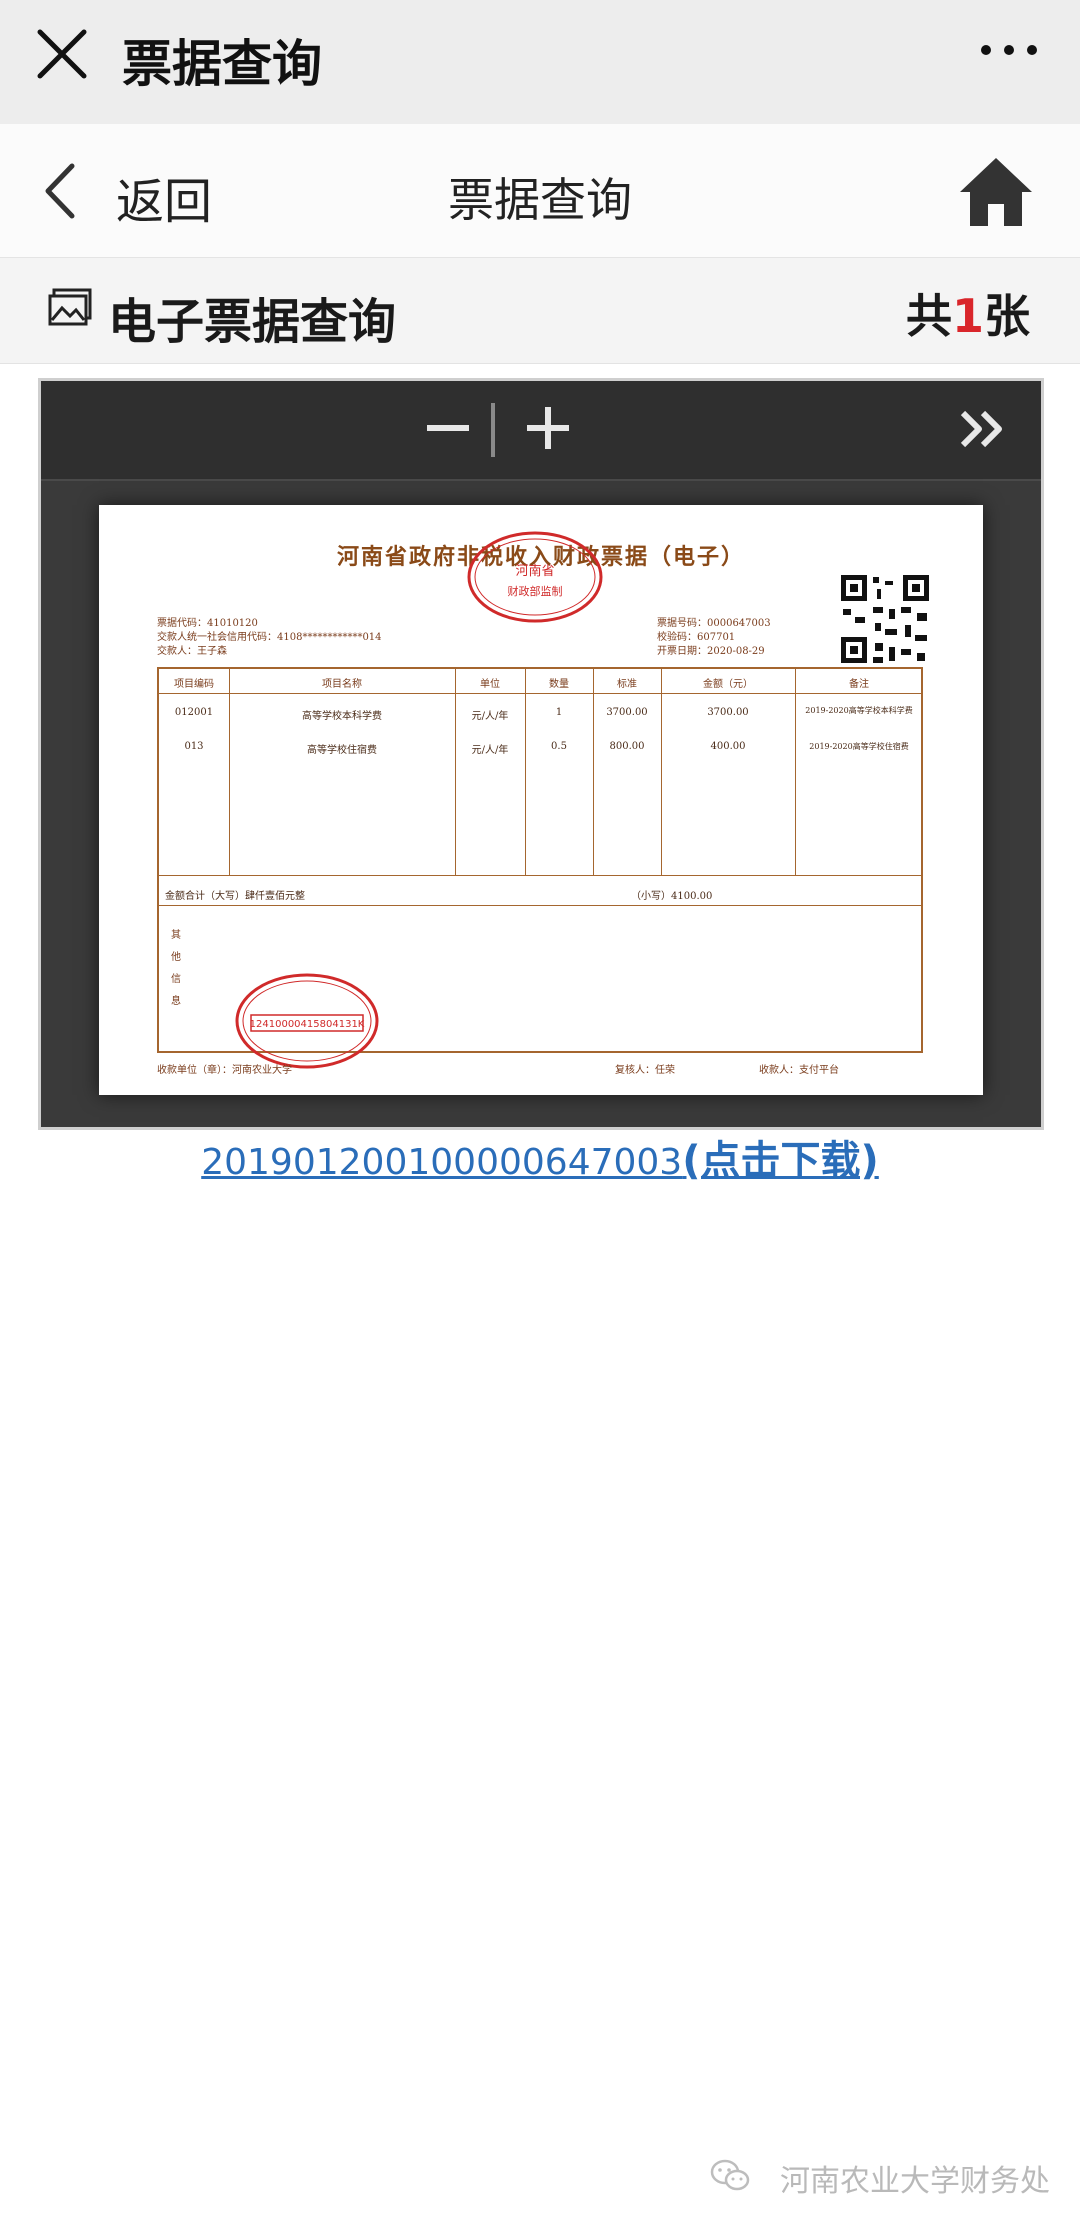 This screenshot has height=2227, width=1080. What do you see at coordinates (627, 684) in the screenshot?
I see `col-header: 标准` at bounding box center [627, 684].